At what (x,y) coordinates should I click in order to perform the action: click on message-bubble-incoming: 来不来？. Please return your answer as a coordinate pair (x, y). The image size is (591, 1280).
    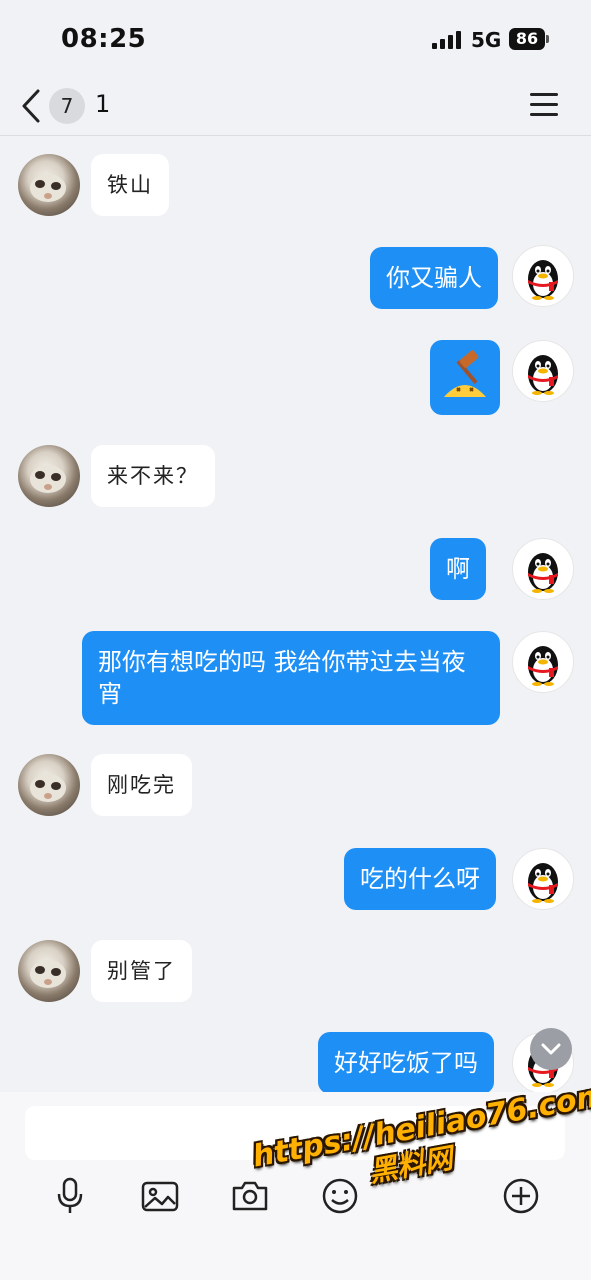
    Looking at the image, I should click on (153, 476).